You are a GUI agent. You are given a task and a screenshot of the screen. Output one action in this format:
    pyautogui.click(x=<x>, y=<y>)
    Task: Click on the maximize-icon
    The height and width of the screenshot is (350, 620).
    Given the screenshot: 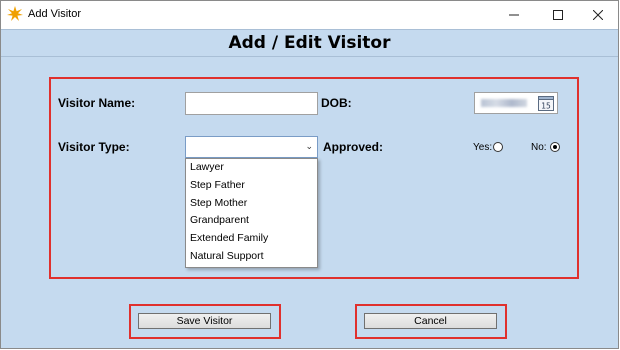 What is the action you would take?
    pyautogui.click(x=558, y=15)
    